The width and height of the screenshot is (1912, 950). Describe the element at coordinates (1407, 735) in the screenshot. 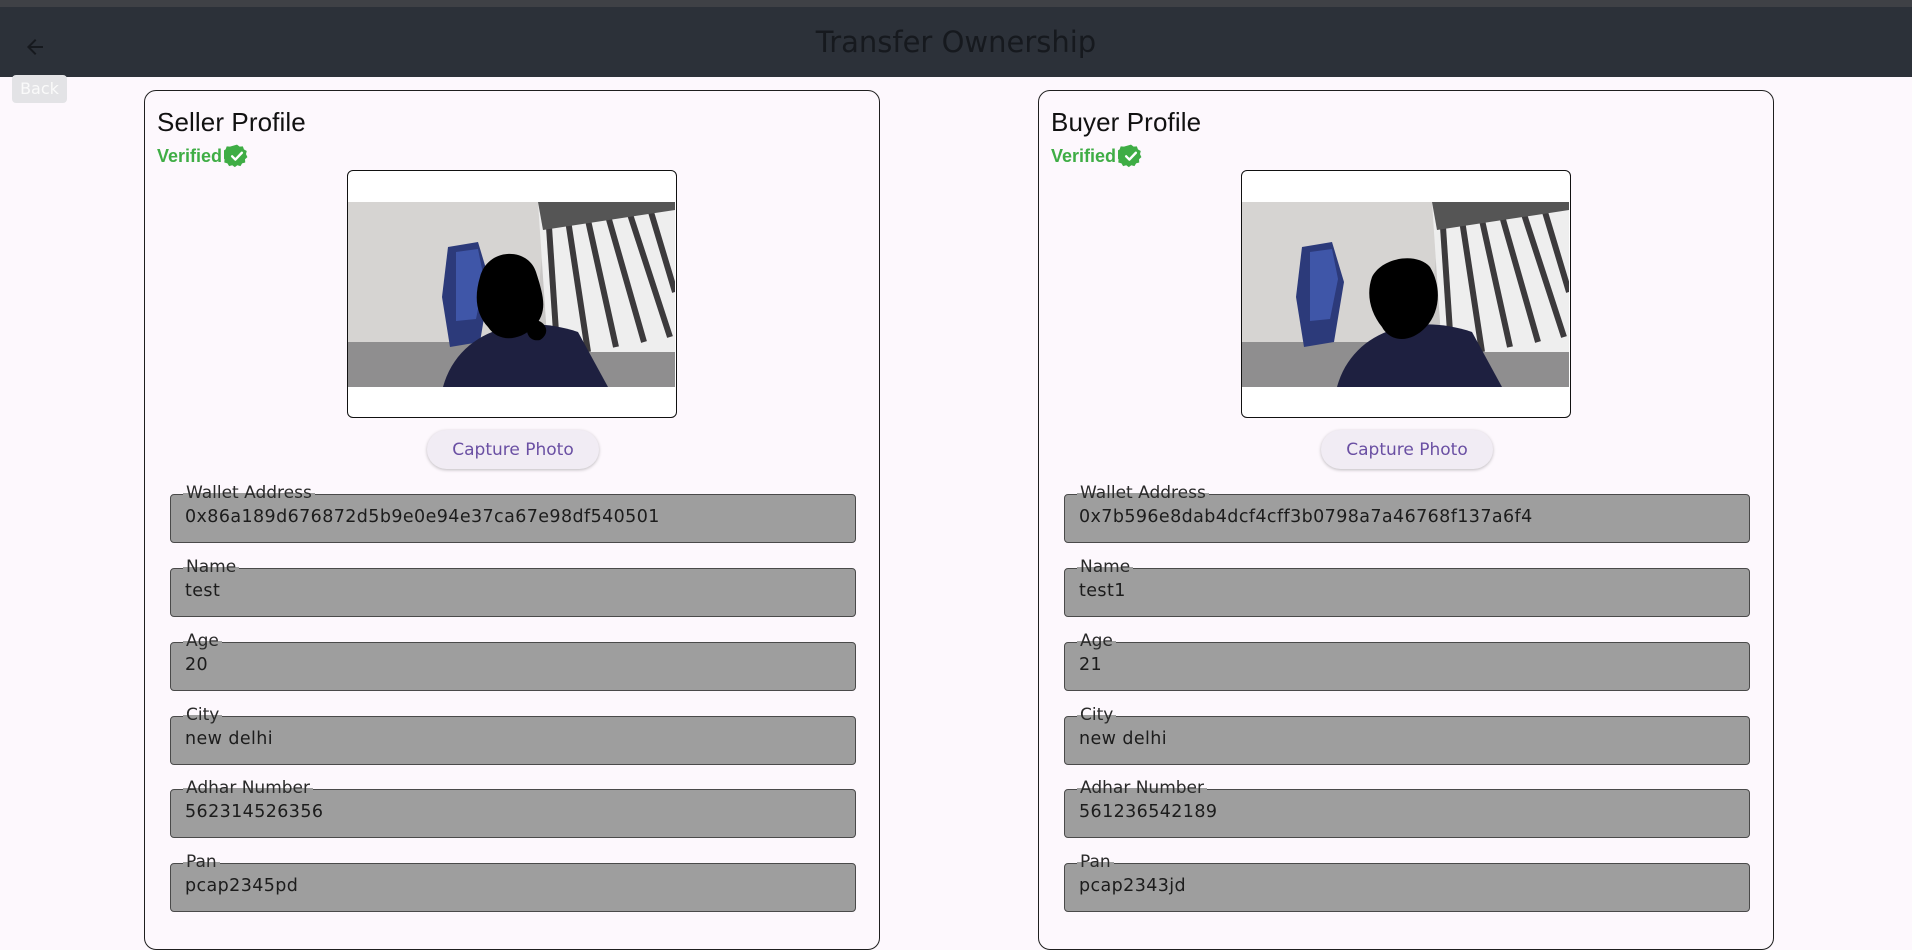

I see `buyer-city-field: City new delhi` at that location.